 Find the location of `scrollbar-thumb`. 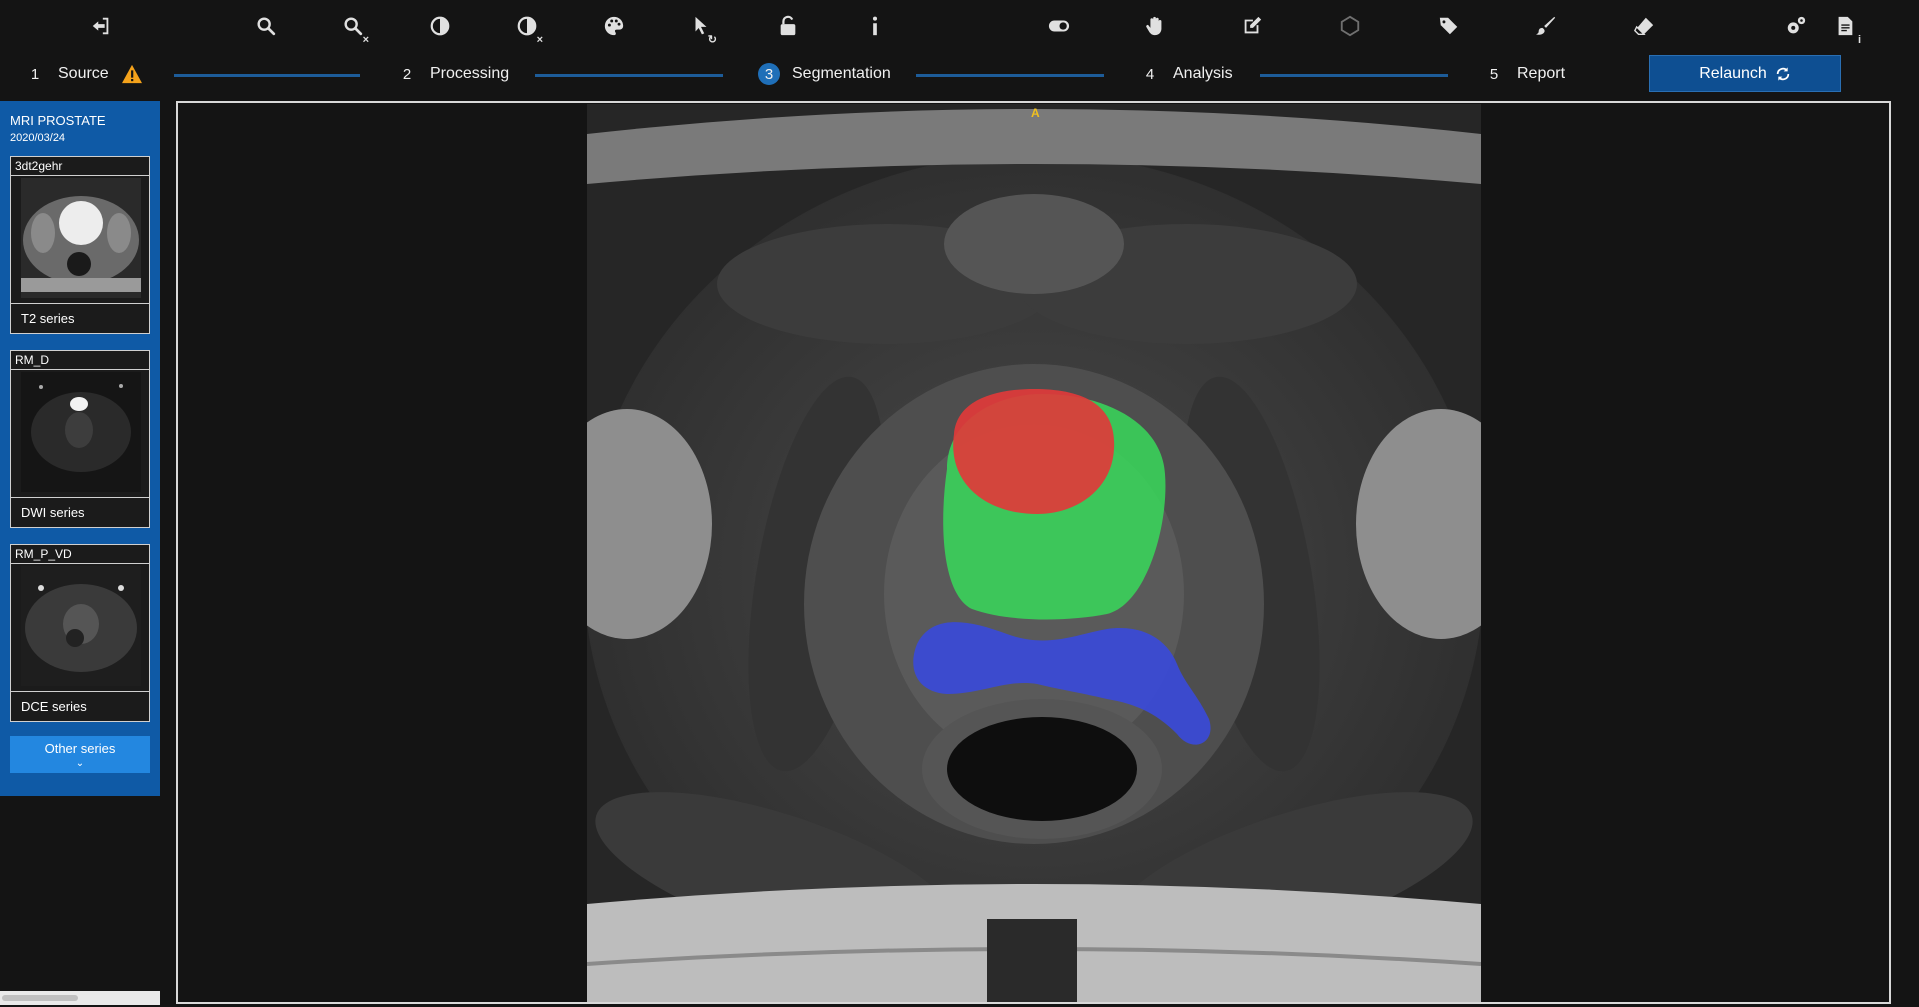

scrollbar-thumb is located at coordinates (40, 998).